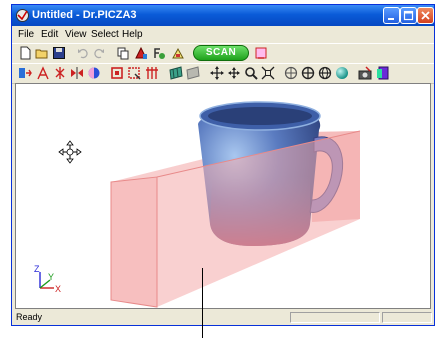 The height and width of the screenshot is (344, 439). Describe the element at coordinates (141, 53) in the screenshot. I see `paste-icon` at that location.